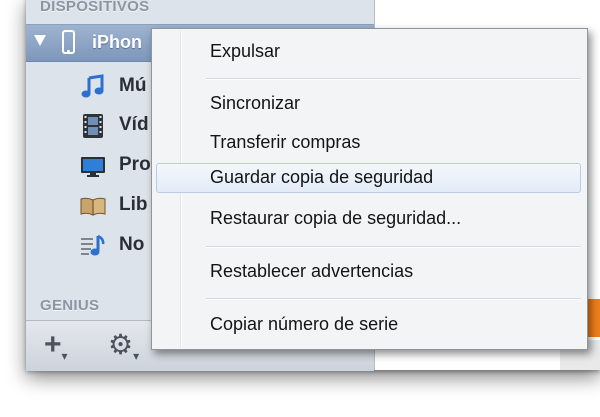  What do you see at coordinates (304, 324) in the screenshot?
I see `menu-item-label: Copiar número de serie` at bounding box center [304, 324].